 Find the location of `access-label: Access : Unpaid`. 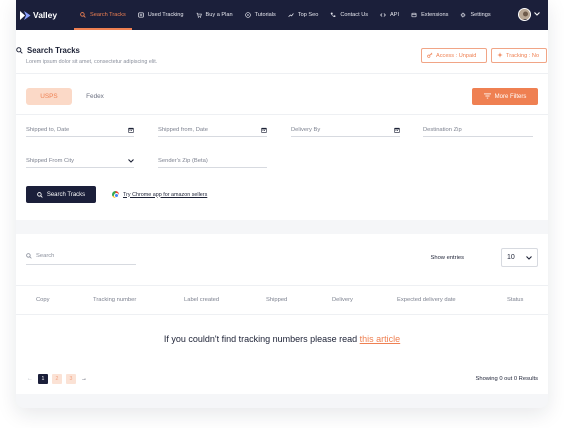

access-label: Access : Unpaid is located at coordinates (456, 55).